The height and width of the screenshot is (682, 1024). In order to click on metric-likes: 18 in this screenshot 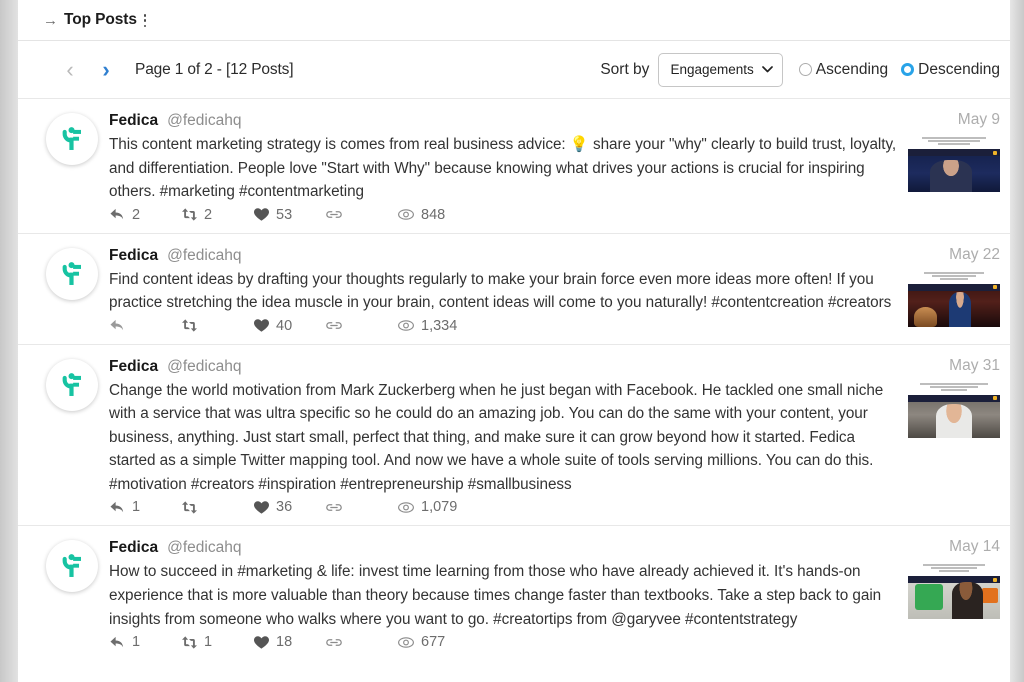, I will do `click(289, 642)`.